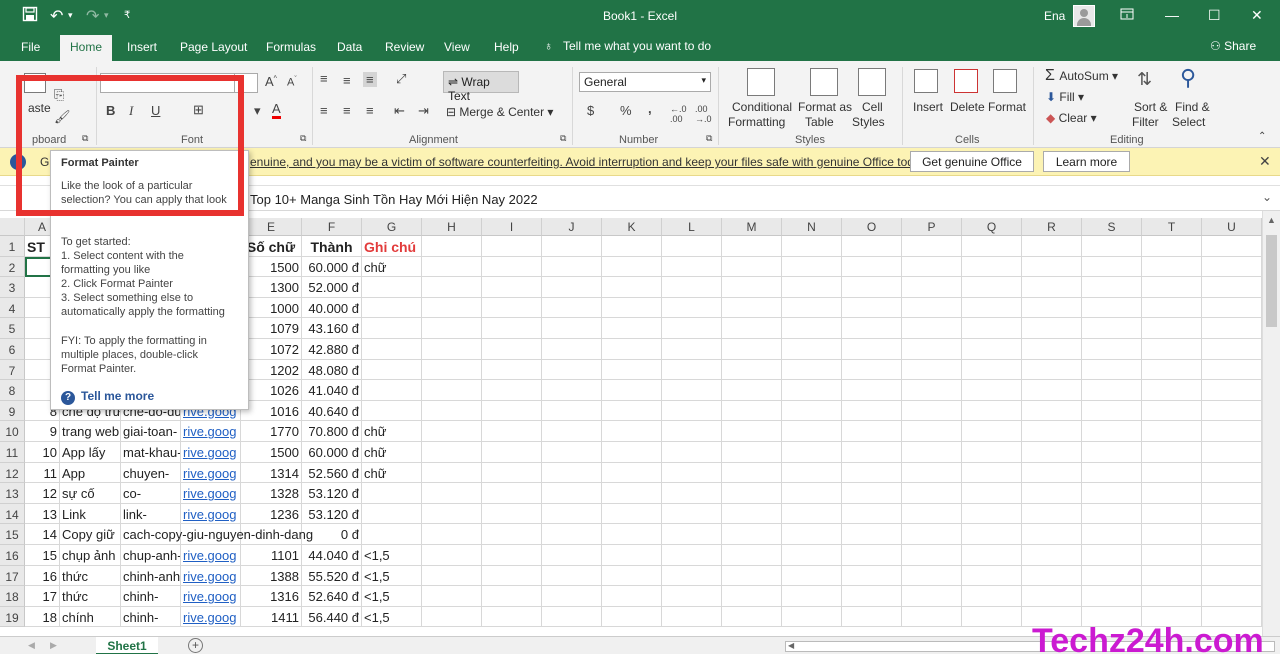  Describe the element at coordinates (12, 267) in the screenshot. I see `row-header: 2` at that location.